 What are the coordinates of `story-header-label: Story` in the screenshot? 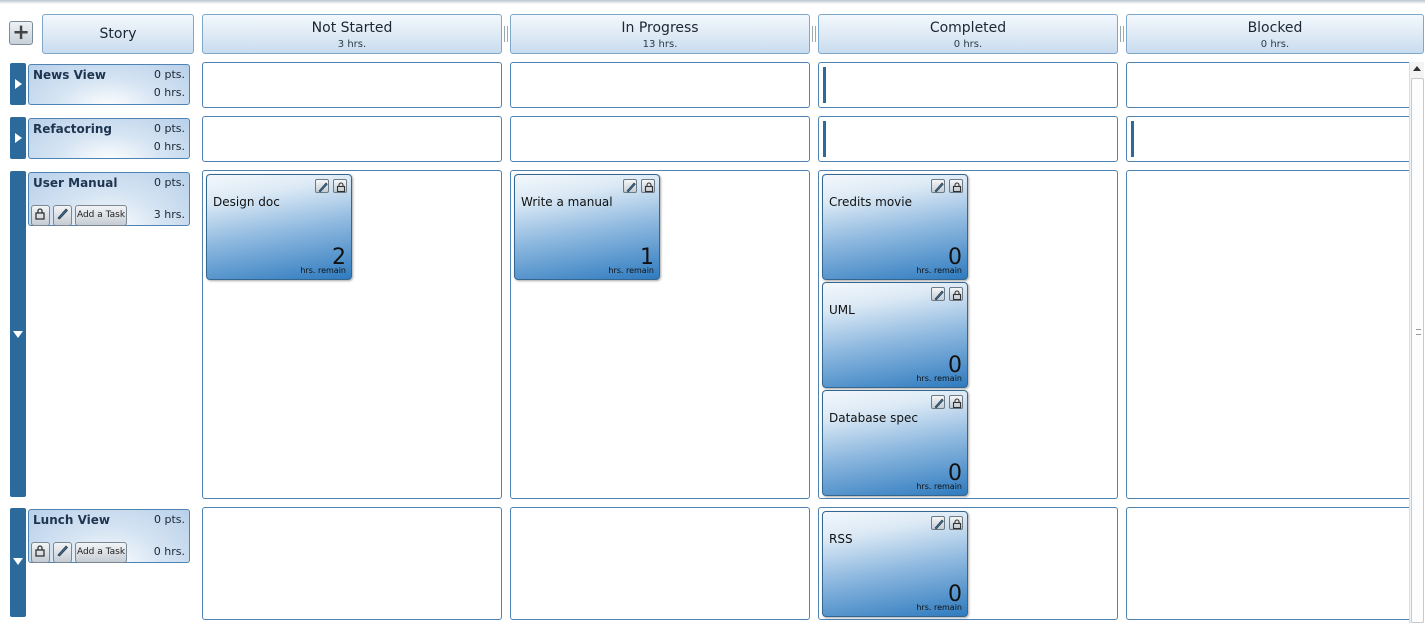 It's located at (118, 34).